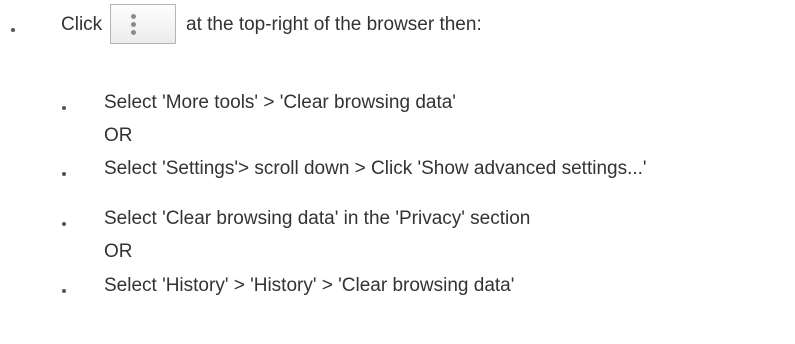 This screenshot has height=344, width=795. I want to click on browser-menu-button, so click(143, 24).